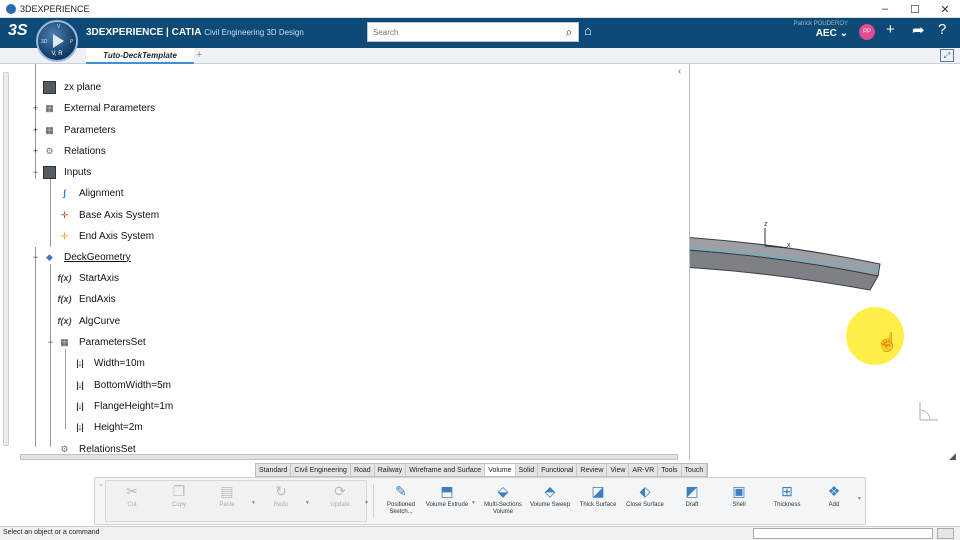  Describe the element at coordinates (832, 33) in the screenshot. I see `workspace-selector: AEC ⌄` at that location.